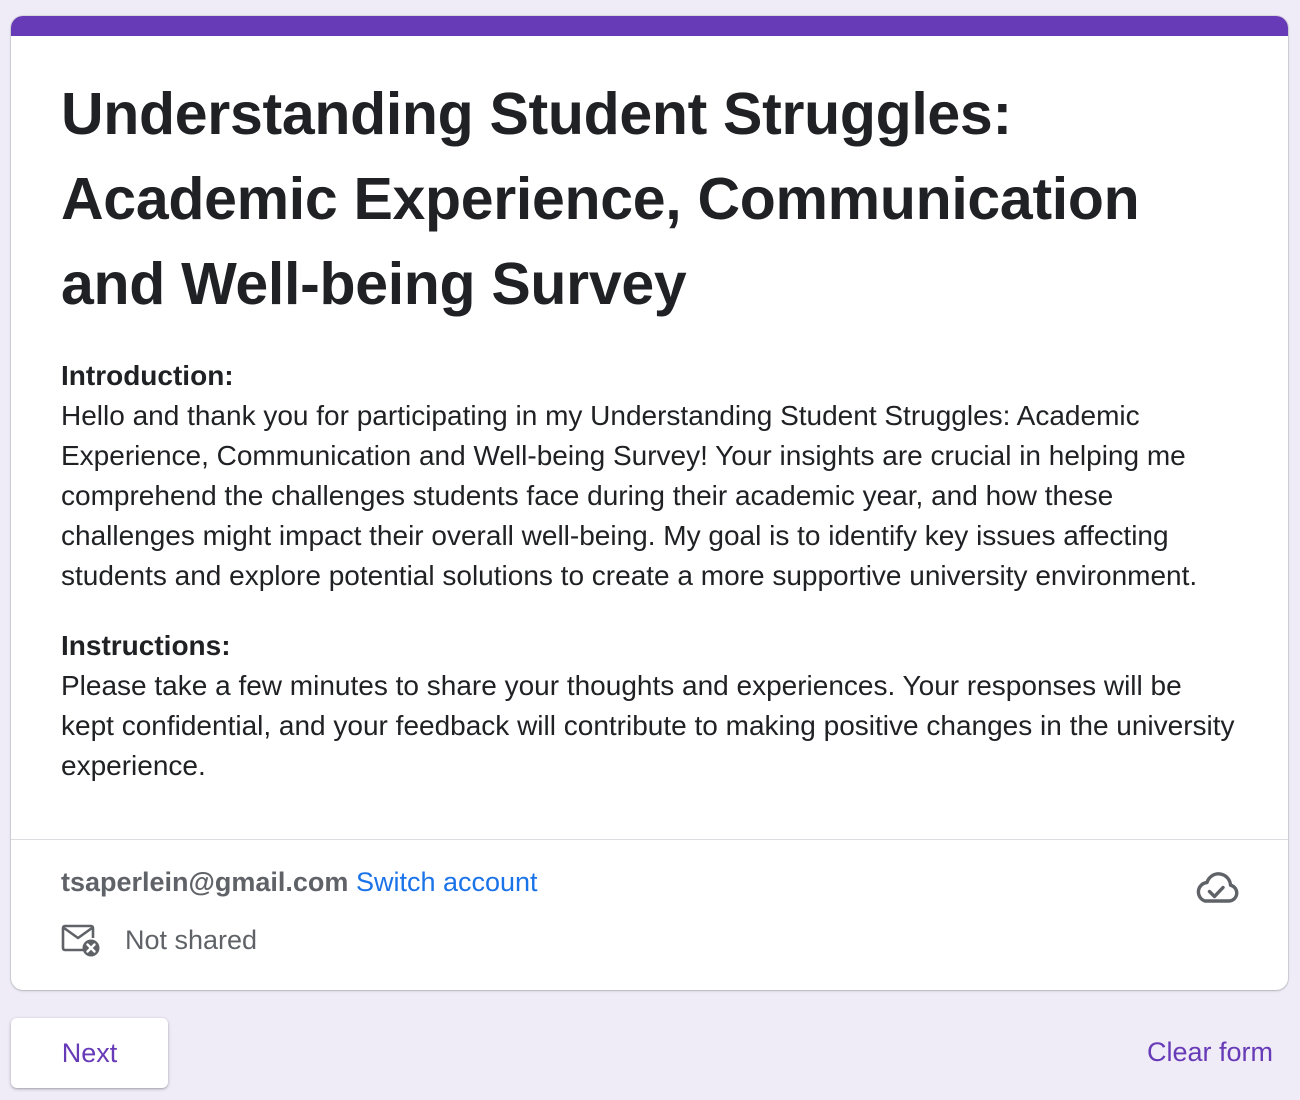  Describe the element at coordinates (89, 1053) in the screenshot. I see `next-button: Next` at that location.